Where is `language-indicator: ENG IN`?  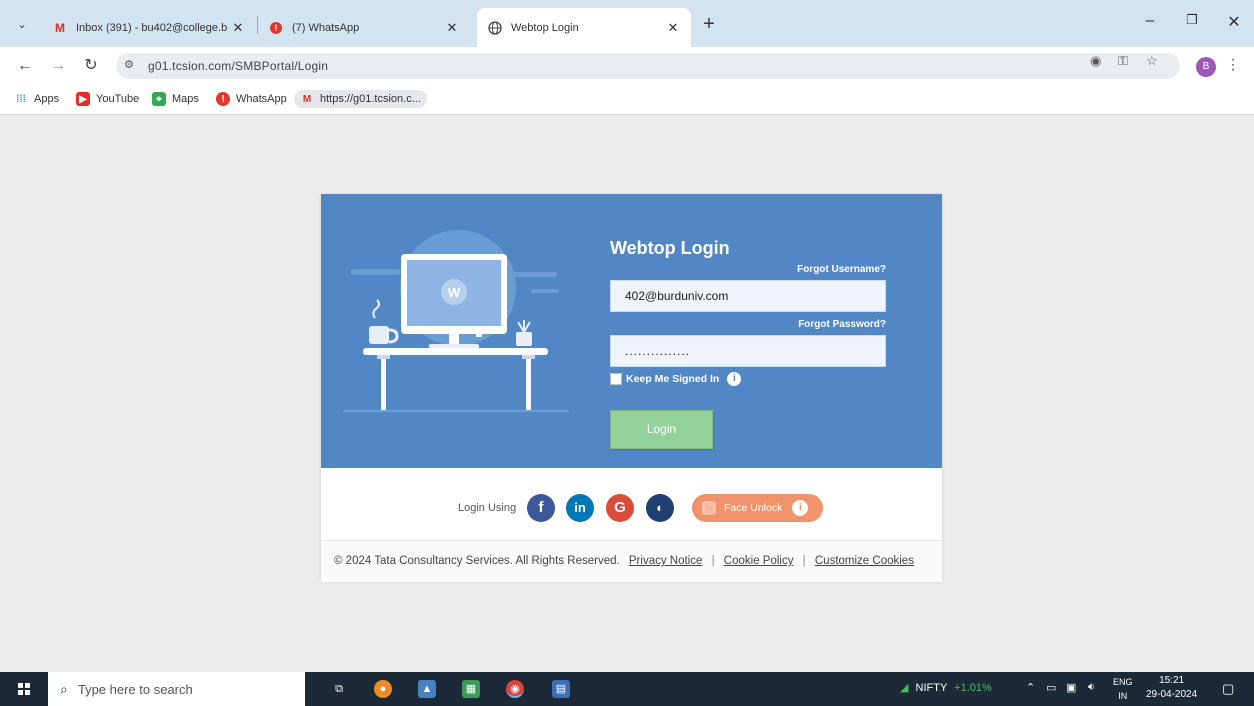
language-indicator: ENG IN is located at coordinates (1123, 689).